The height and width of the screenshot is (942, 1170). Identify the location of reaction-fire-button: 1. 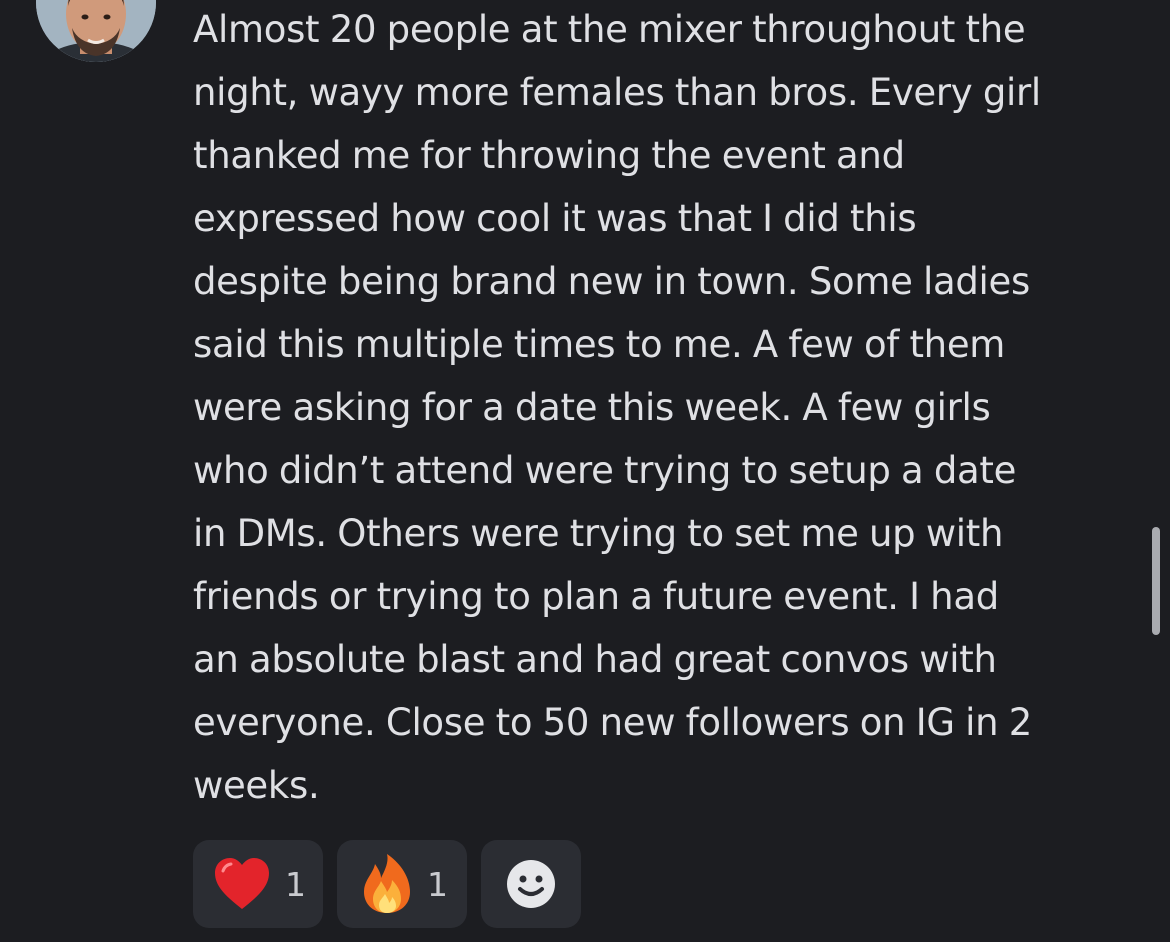
(402, 884).